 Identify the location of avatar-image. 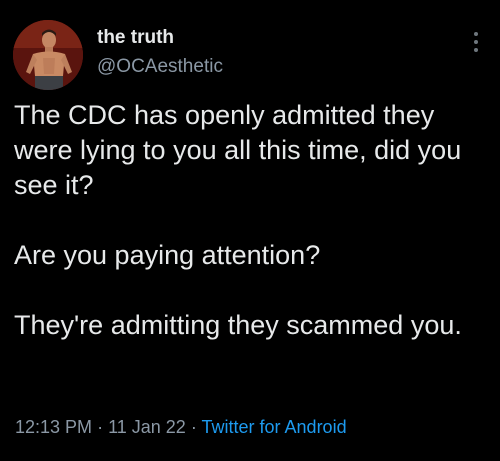
(48, 55).